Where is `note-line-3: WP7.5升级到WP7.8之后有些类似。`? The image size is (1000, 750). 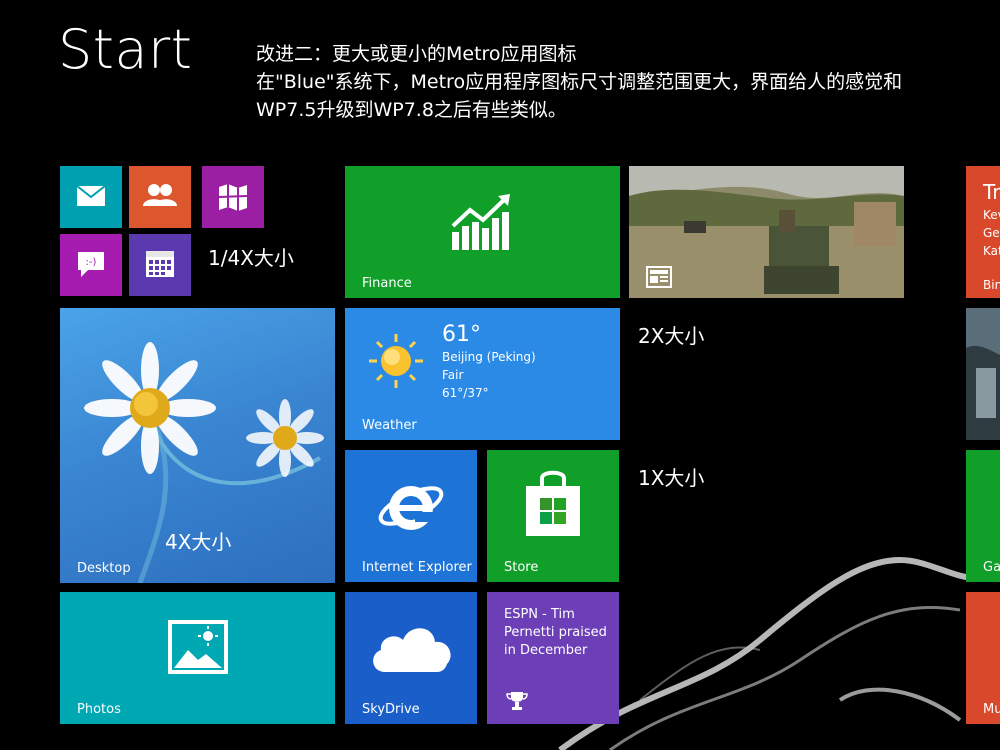
note-line-3: WP7.5升级到WP7.8之后有些类似。 is located at coordinates (411, 110).